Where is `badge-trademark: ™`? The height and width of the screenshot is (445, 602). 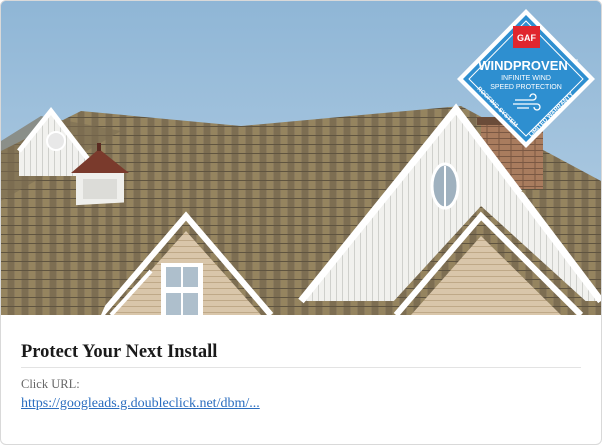
badge-trademark: ™ is located at coordinates (575, 61).